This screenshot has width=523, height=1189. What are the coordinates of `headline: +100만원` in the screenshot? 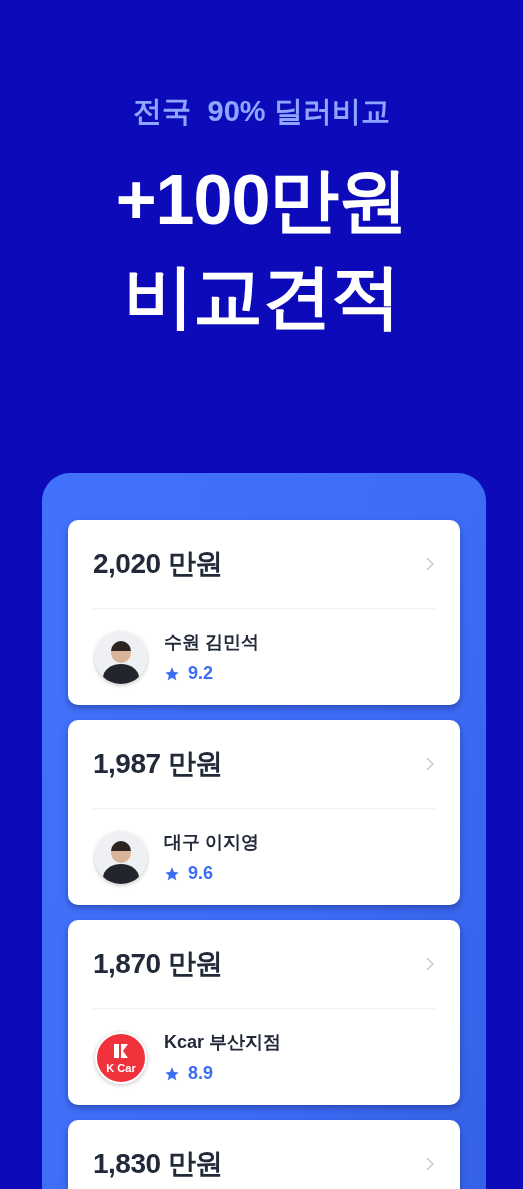 It's located at (261, 200).